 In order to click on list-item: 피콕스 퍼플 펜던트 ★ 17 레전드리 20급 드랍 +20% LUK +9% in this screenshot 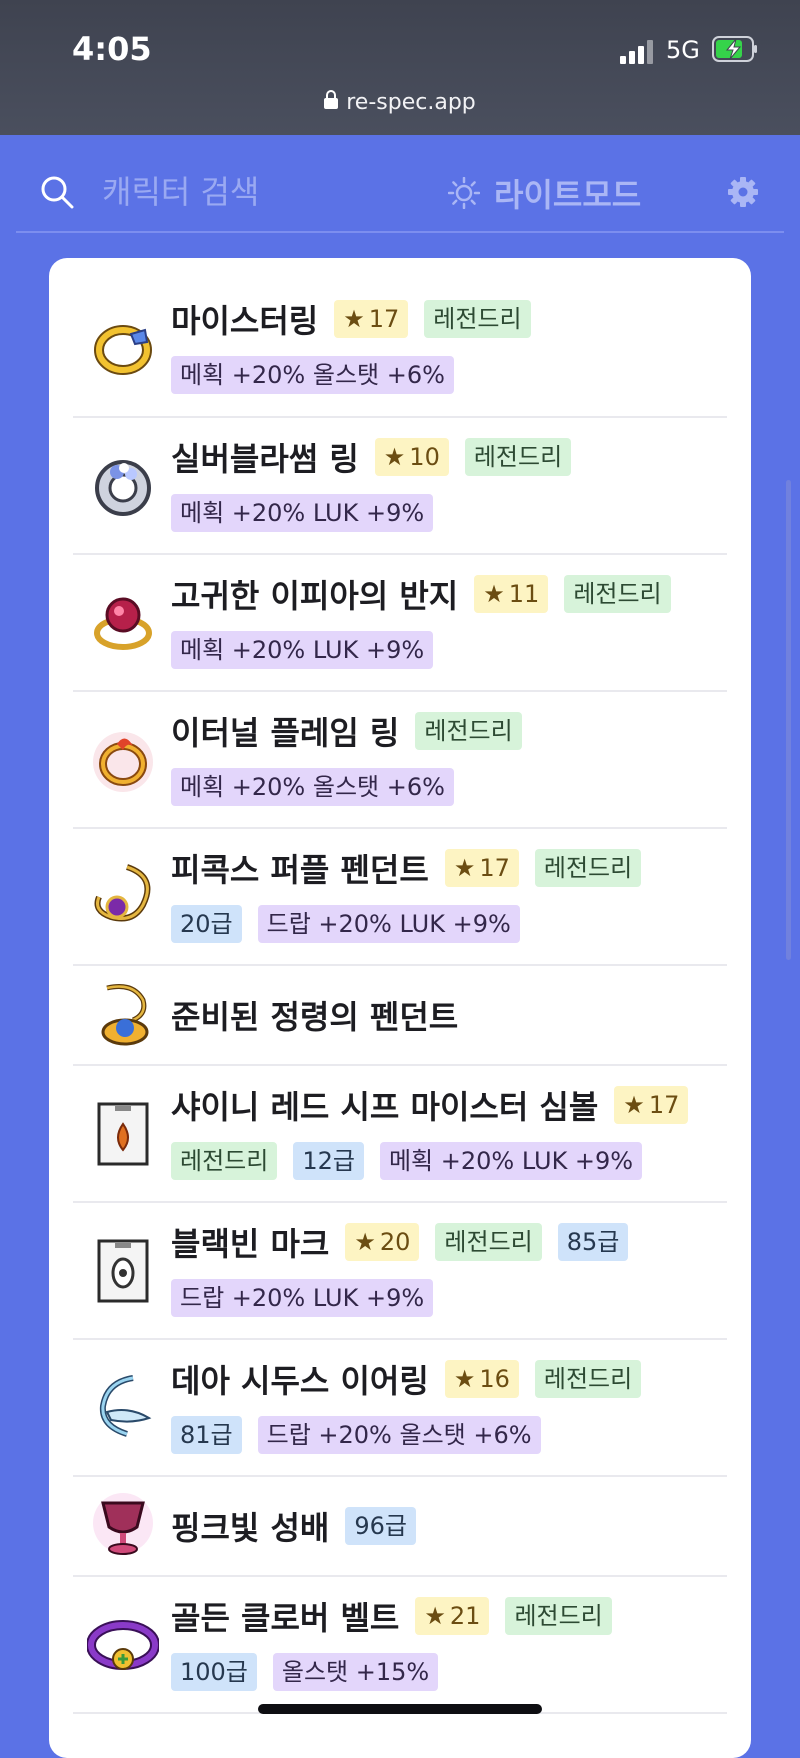, I will do `click(400, 897)`.